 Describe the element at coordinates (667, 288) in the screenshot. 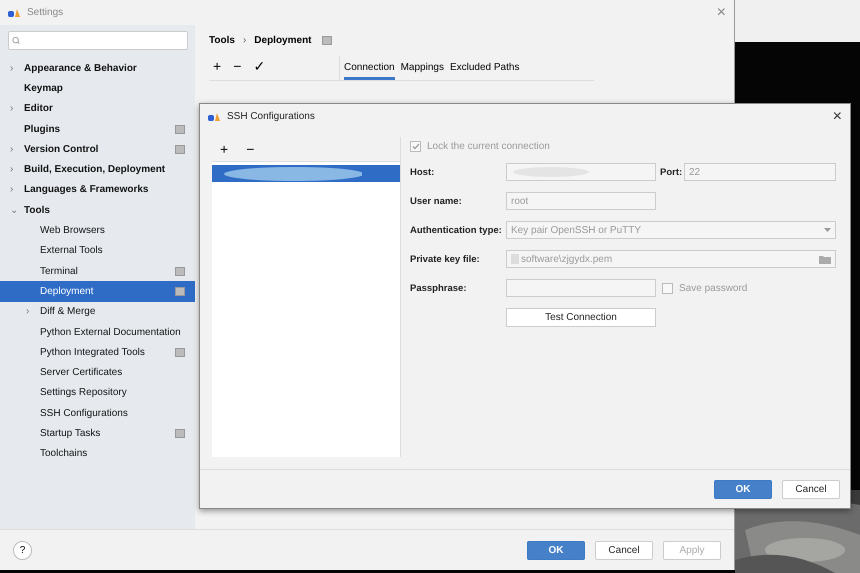

I see `save-password-checkbox` at that location.